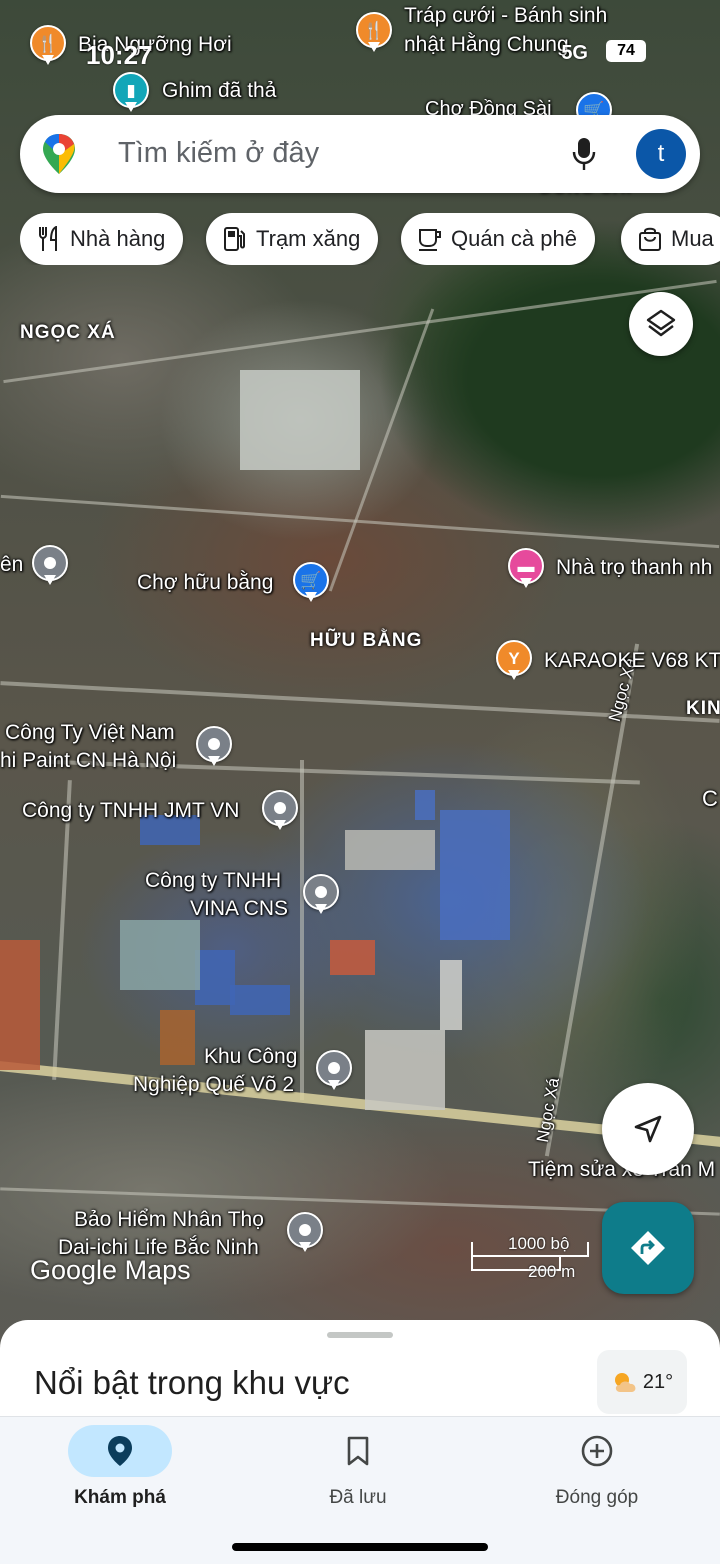 Image resolution: width=720 pixels, height=1564 pixels. What do you see at coordinates (360, 46) in the screenshot?
I see `status-bar: 10:27 5G 74` at bounding box center [360, 46].